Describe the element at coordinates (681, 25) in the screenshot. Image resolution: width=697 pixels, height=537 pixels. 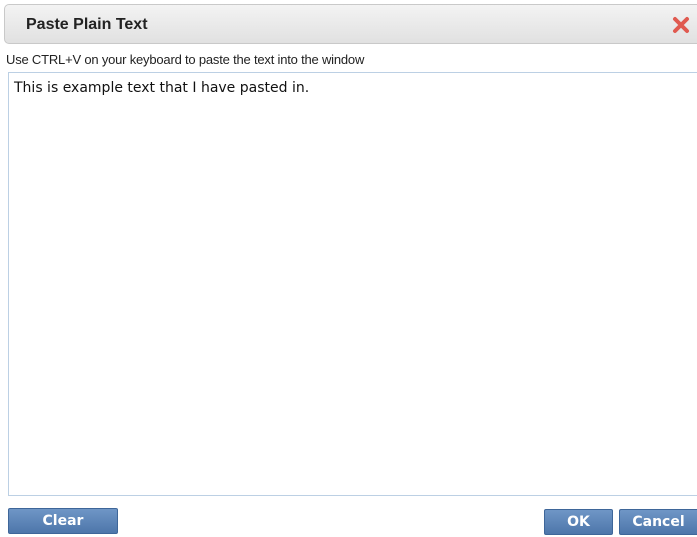
I see `close-icon` at that location.